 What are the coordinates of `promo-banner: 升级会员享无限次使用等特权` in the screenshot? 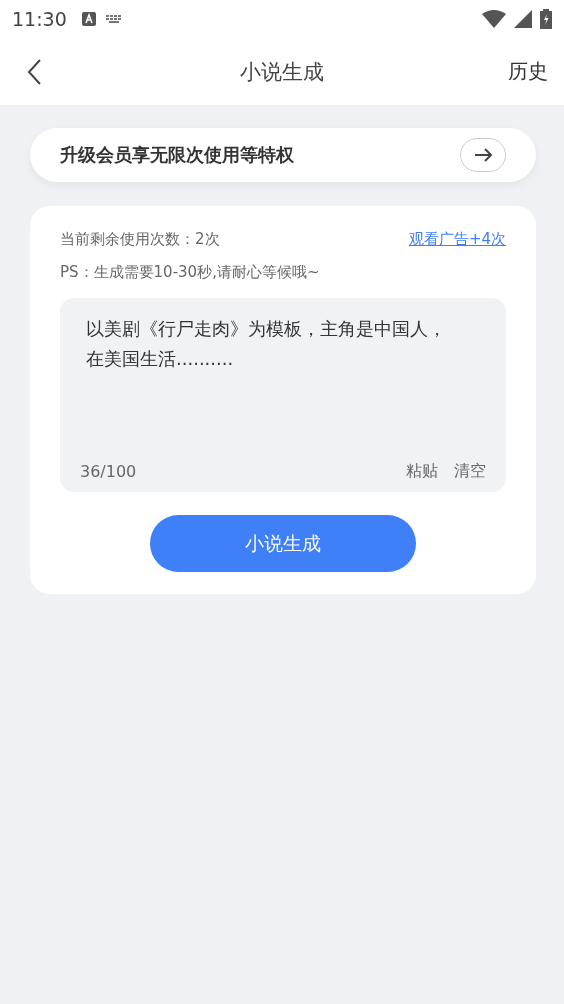 It's located at (283, 155).